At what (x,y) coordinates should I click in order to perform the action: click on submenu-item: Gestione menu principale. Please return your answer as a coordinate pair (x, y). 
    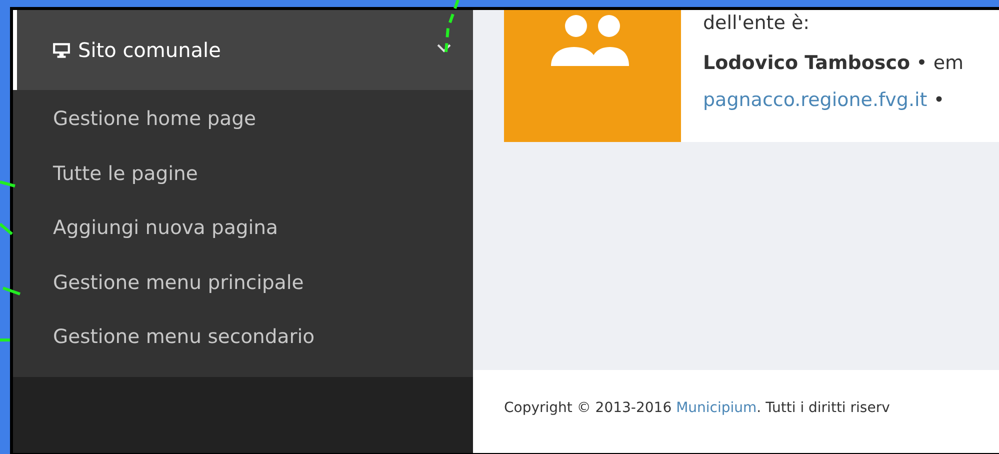
    Looking at the image, I should click on (243, 285).